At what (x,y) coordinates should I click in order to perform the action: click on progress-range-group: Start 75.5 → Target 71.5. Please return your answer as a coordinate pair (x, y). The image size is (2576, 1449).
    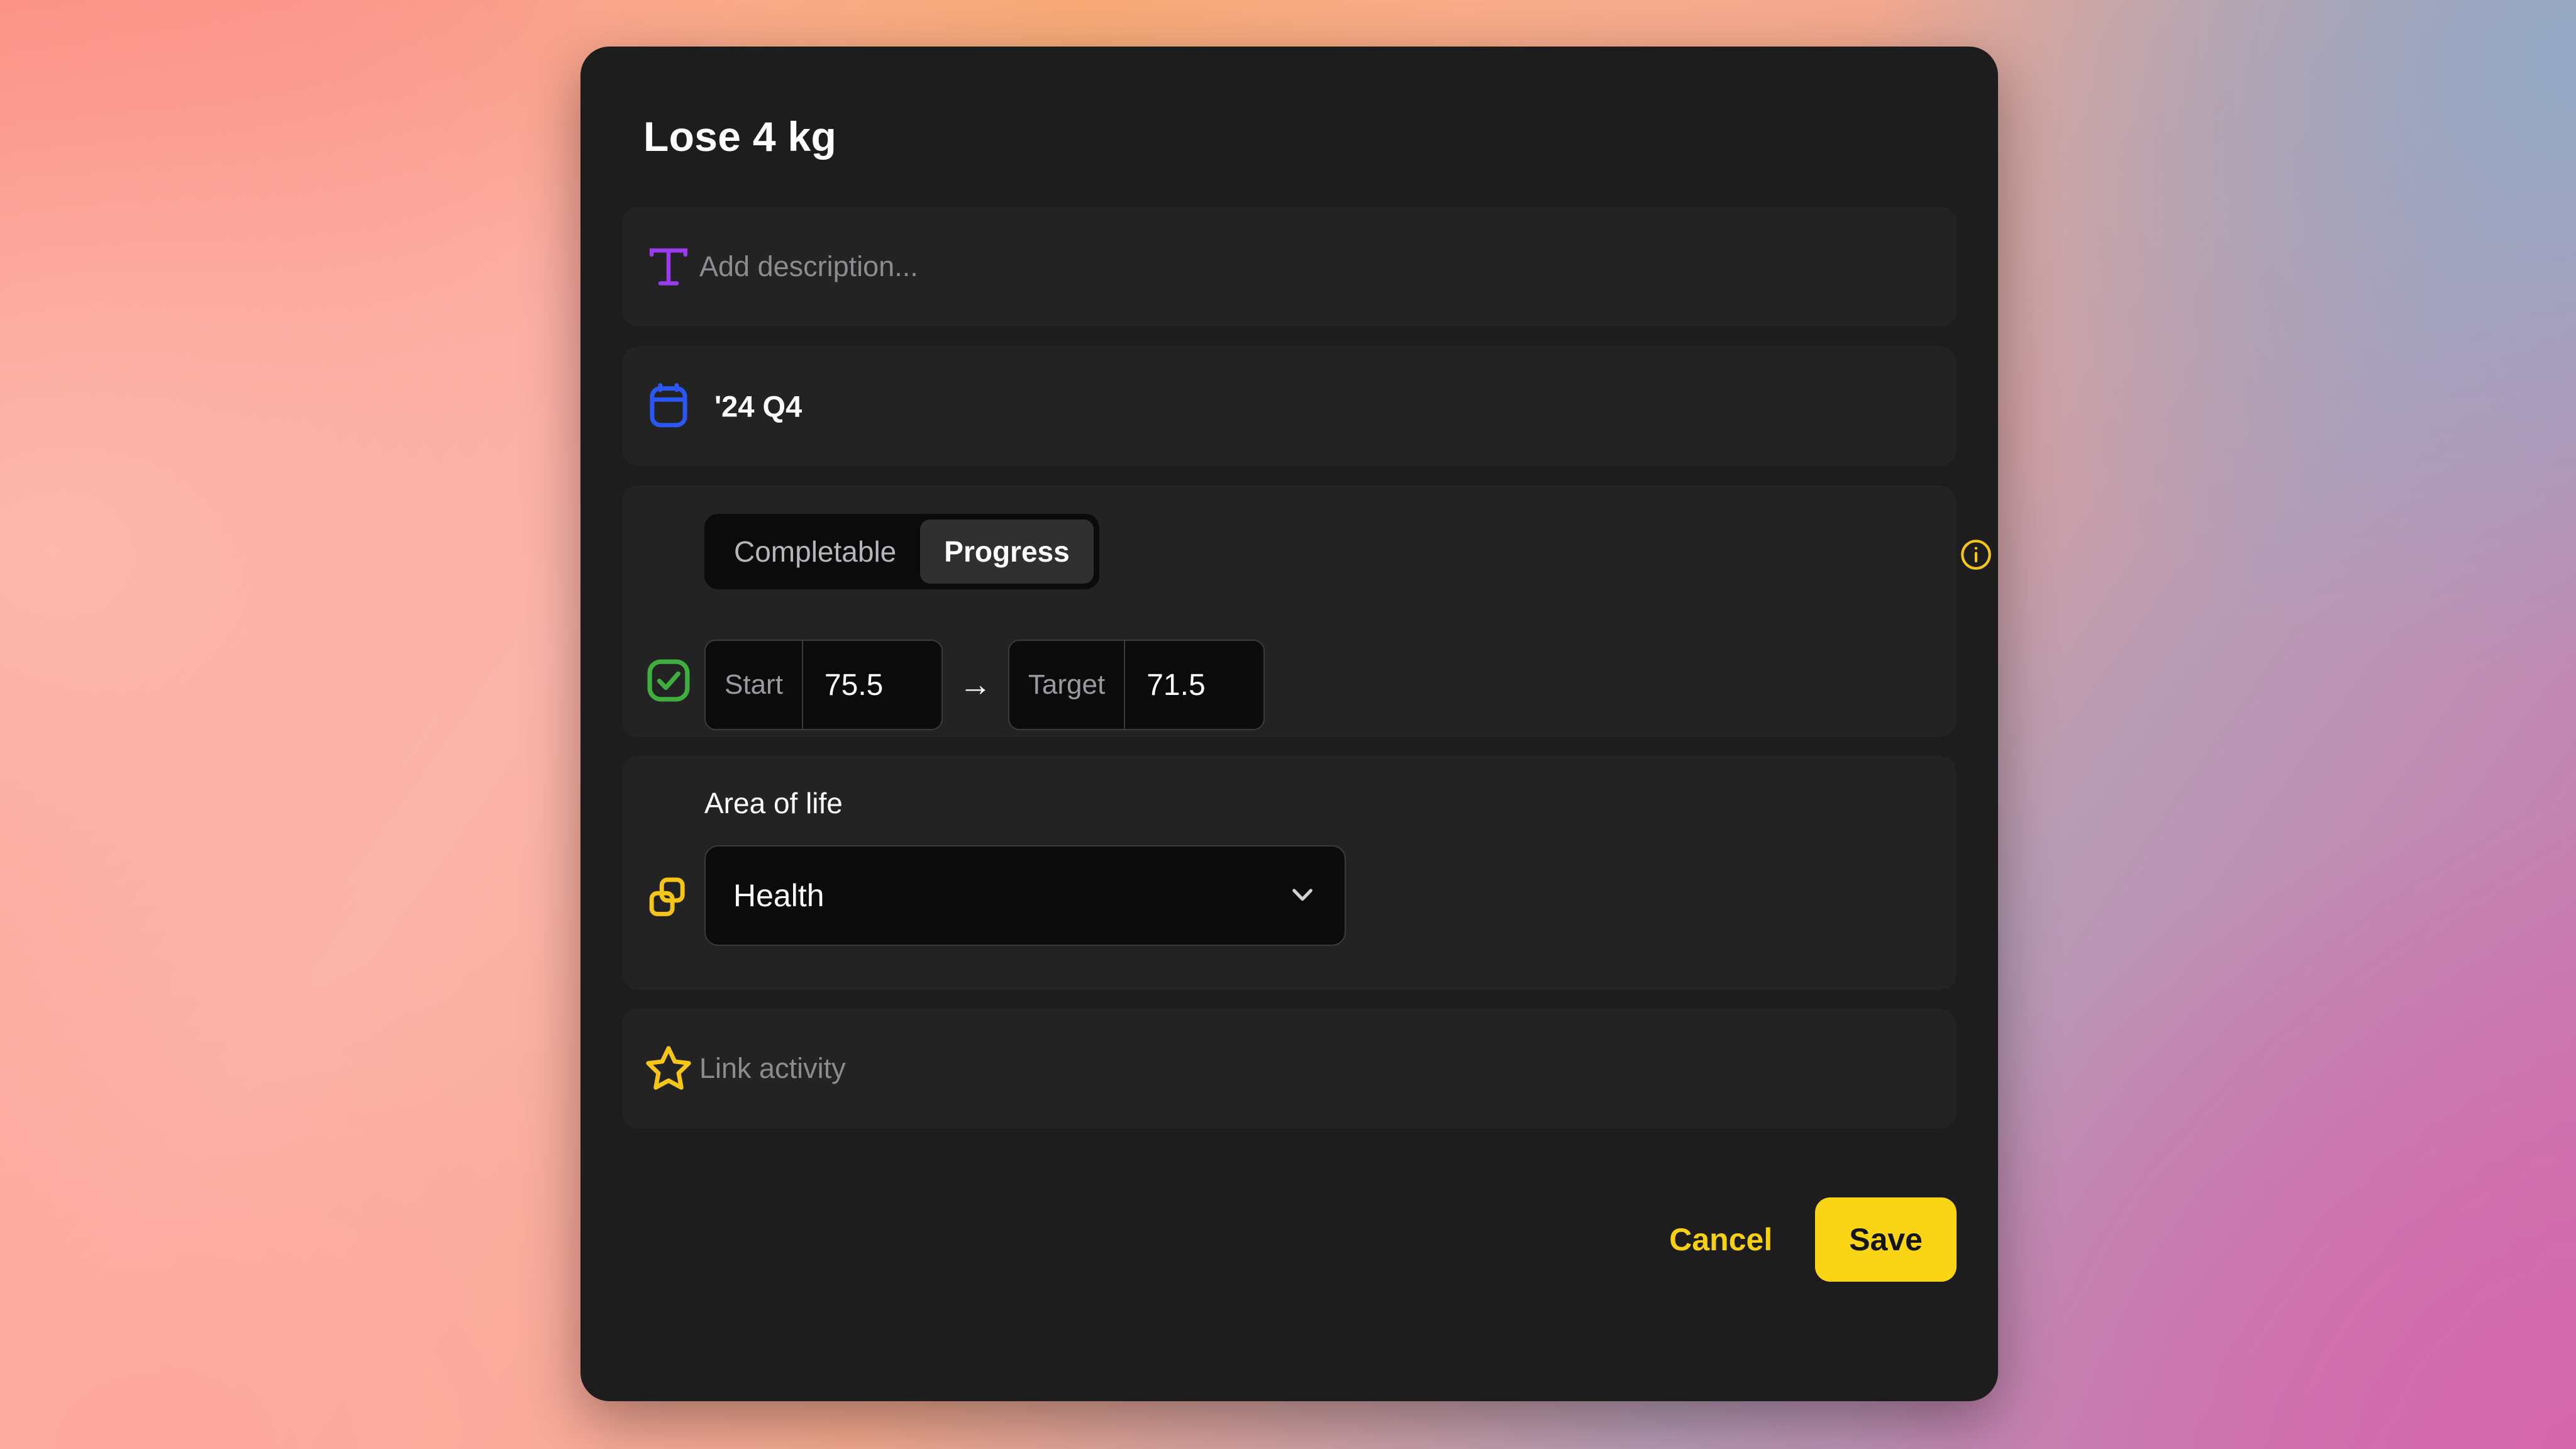
    Looking at the image, I should click on (984, 685).